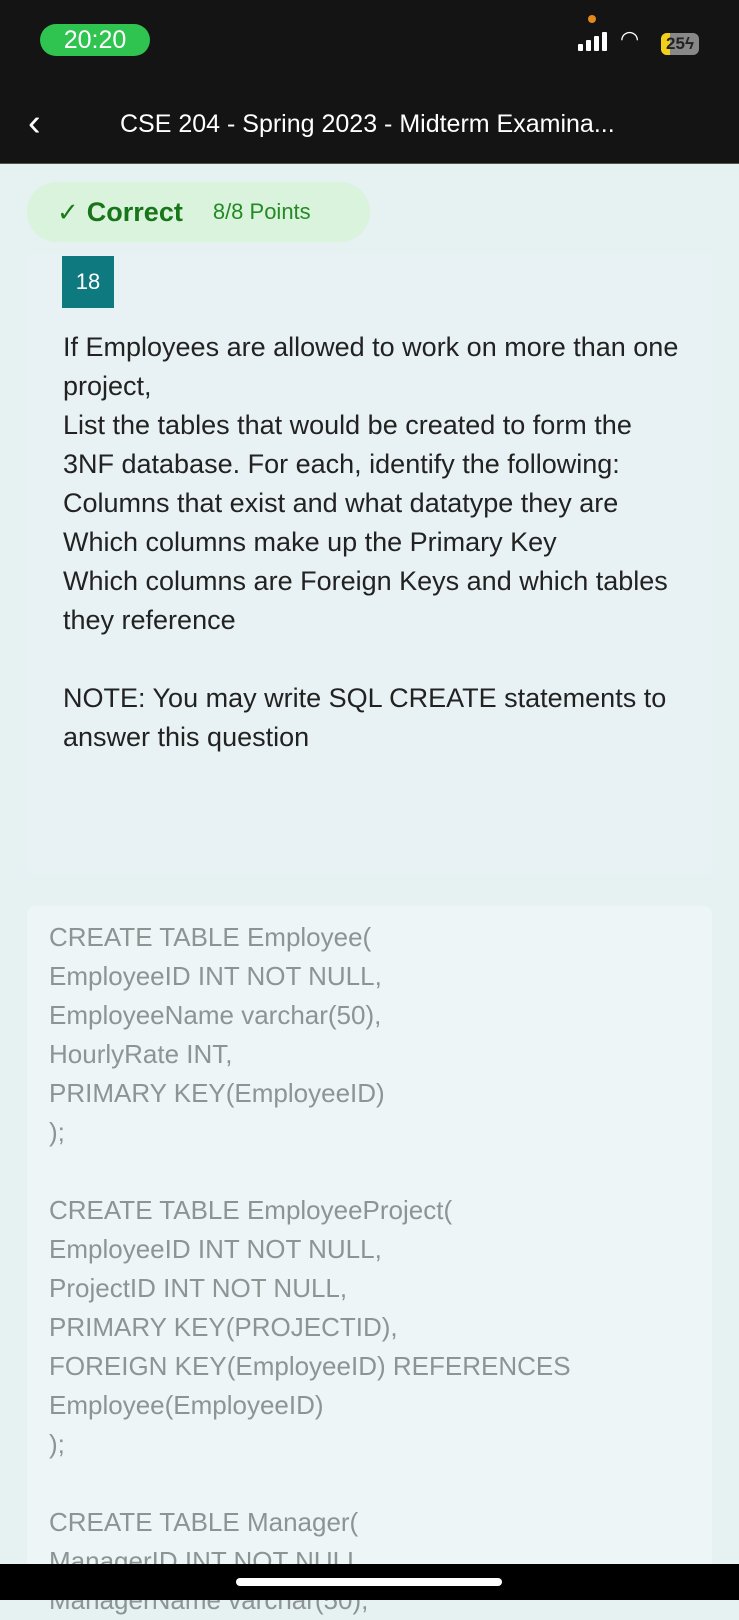 The image size is (739, 1620). What do you see at coordinates (95, 40) in the screenshot?
I see `clock: 20:20` at bounding box center [95, 40].